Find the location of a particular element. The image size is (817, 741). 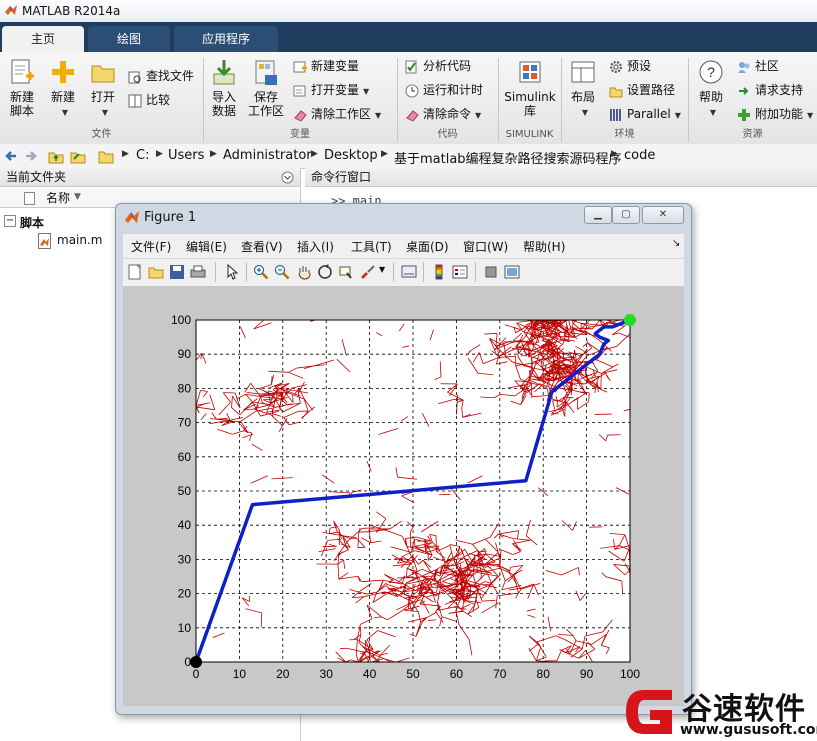

request-support-label: 请求支持 is located at coordinates (779, 90).